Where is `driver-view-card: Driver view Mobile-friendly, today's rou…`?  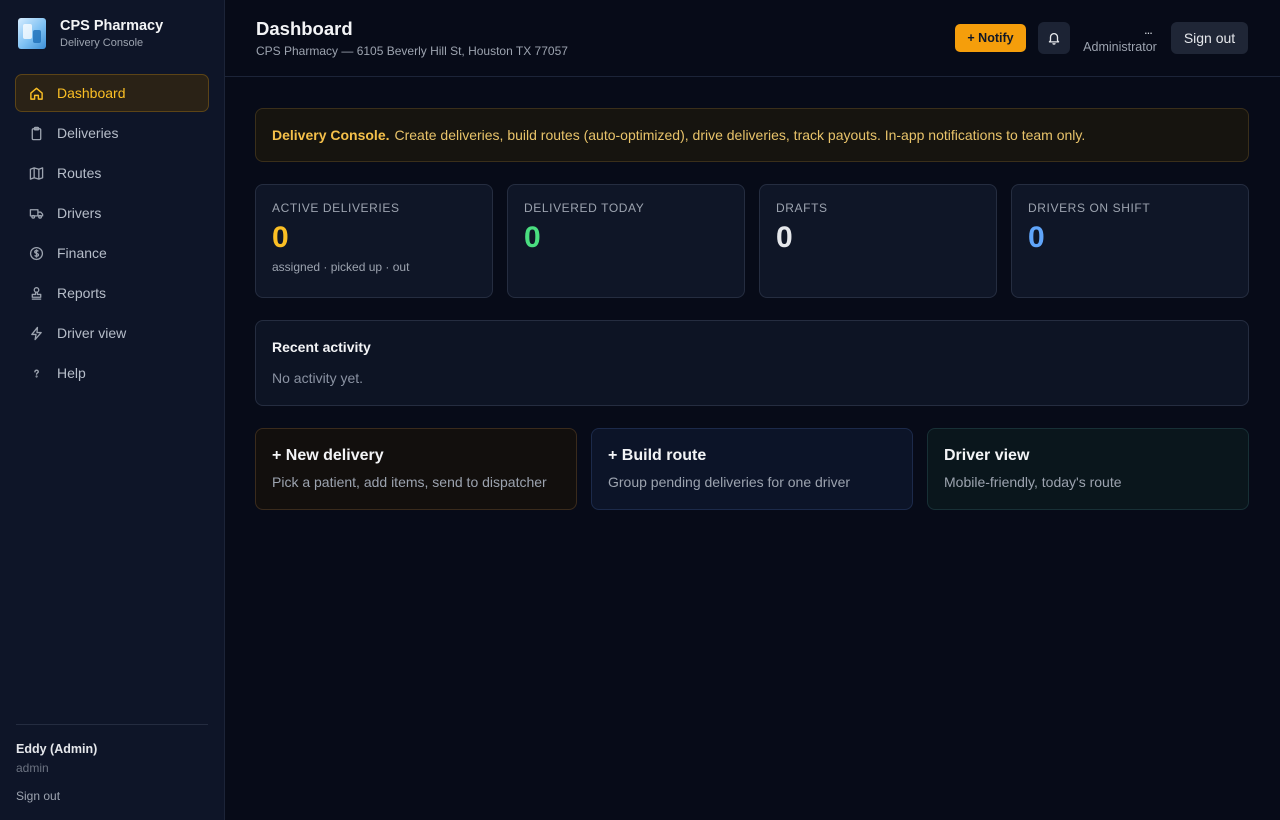
driver-view-card: Driver view Mobile-friendly, today's rou… is located at coordinates (1088, 469).